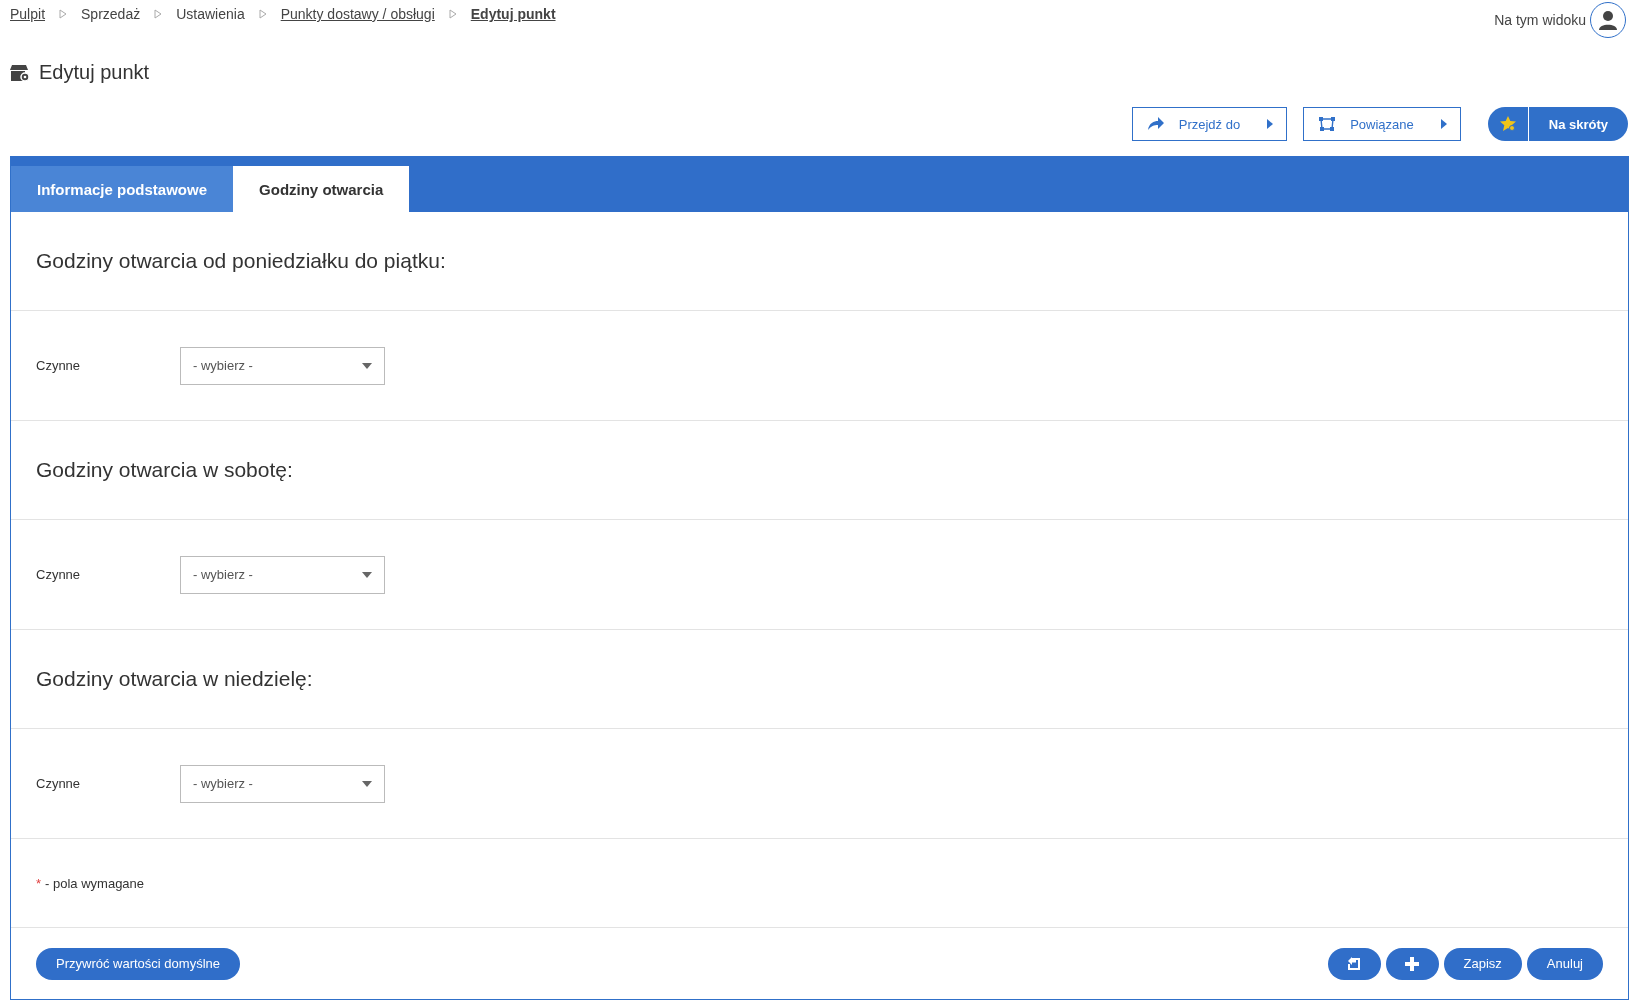 Image resolution: width=1629 pixels, height=1001 pixels. What do you see at coordinates (1507, 124) in the screenshot?
I see `star-icon` at bounding box center [1507, 124].